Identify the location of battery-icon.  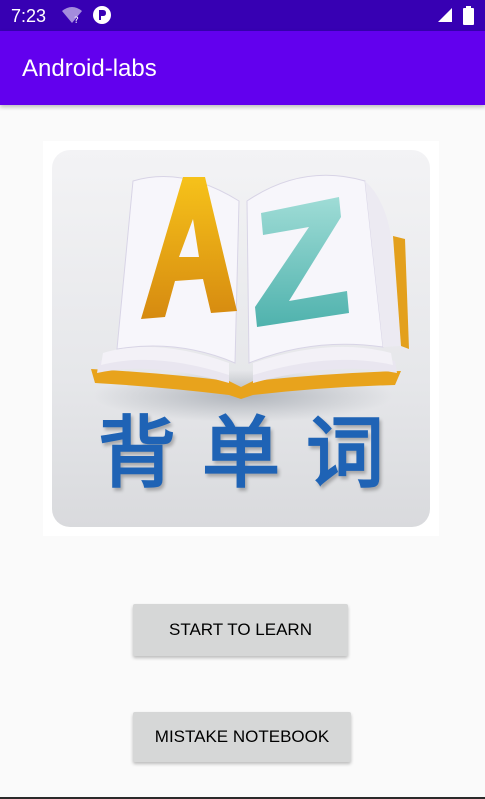
(468, 18).